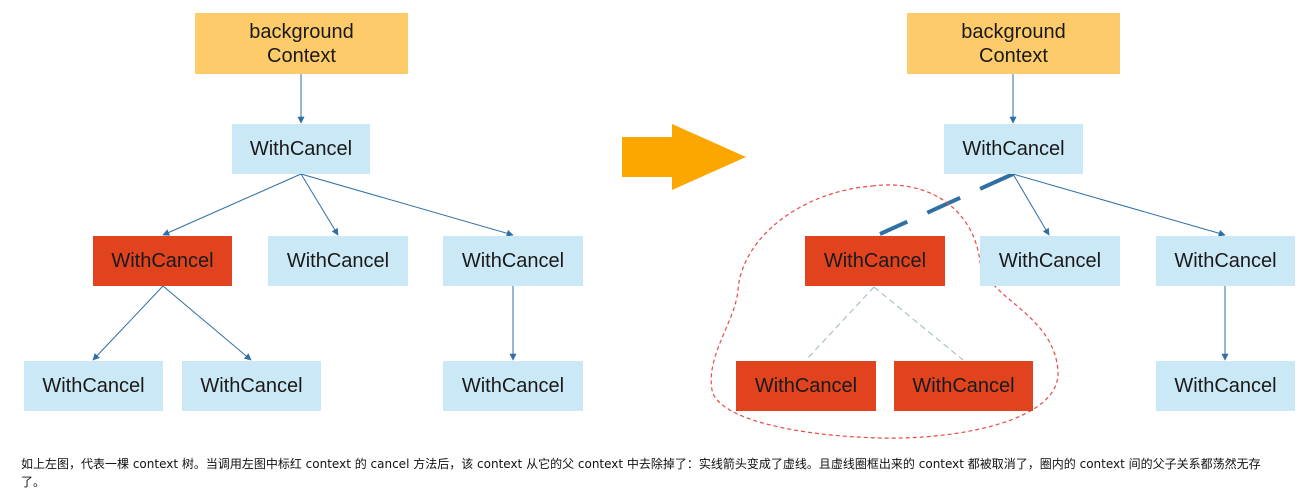  I want to click on right-grand-a1-node: WithCancel, so click(806, 386).